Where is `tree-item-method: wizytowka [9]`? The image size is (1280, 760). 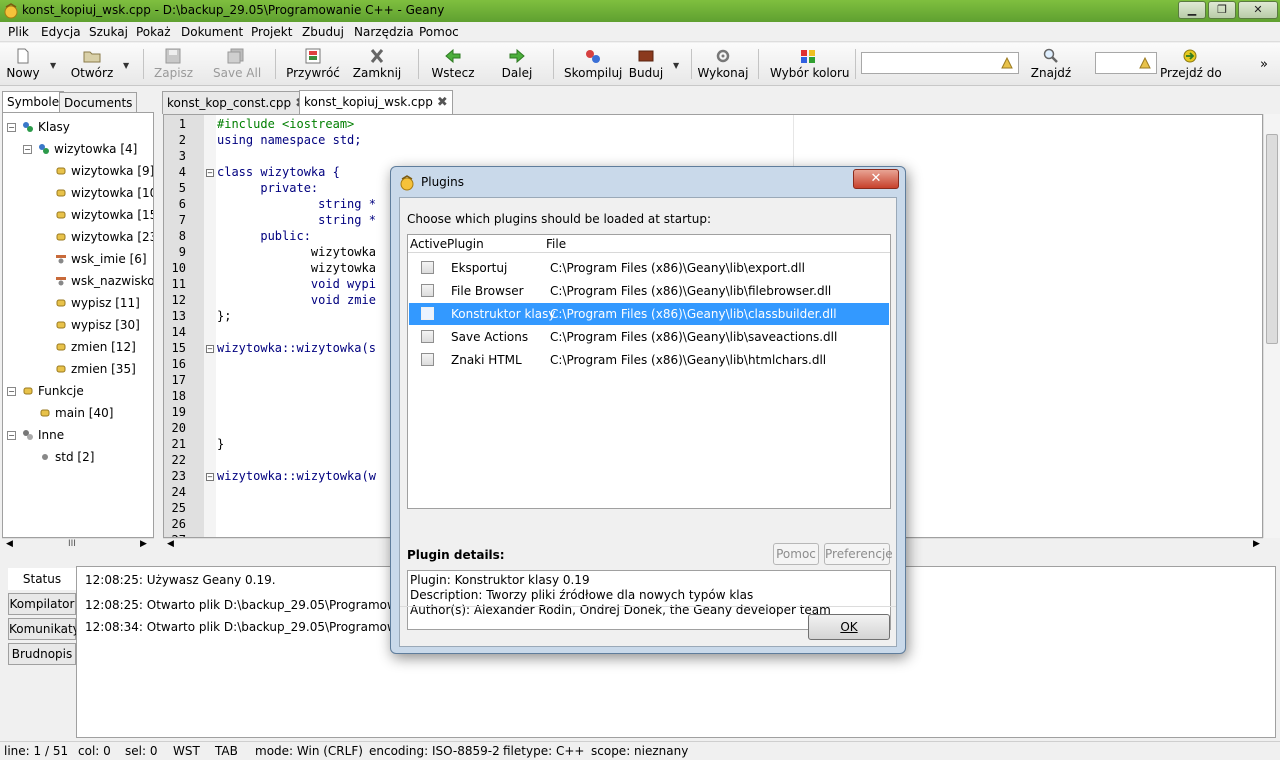 tree-item-method: wizytowka [9] is located at coordinates (104, 171).